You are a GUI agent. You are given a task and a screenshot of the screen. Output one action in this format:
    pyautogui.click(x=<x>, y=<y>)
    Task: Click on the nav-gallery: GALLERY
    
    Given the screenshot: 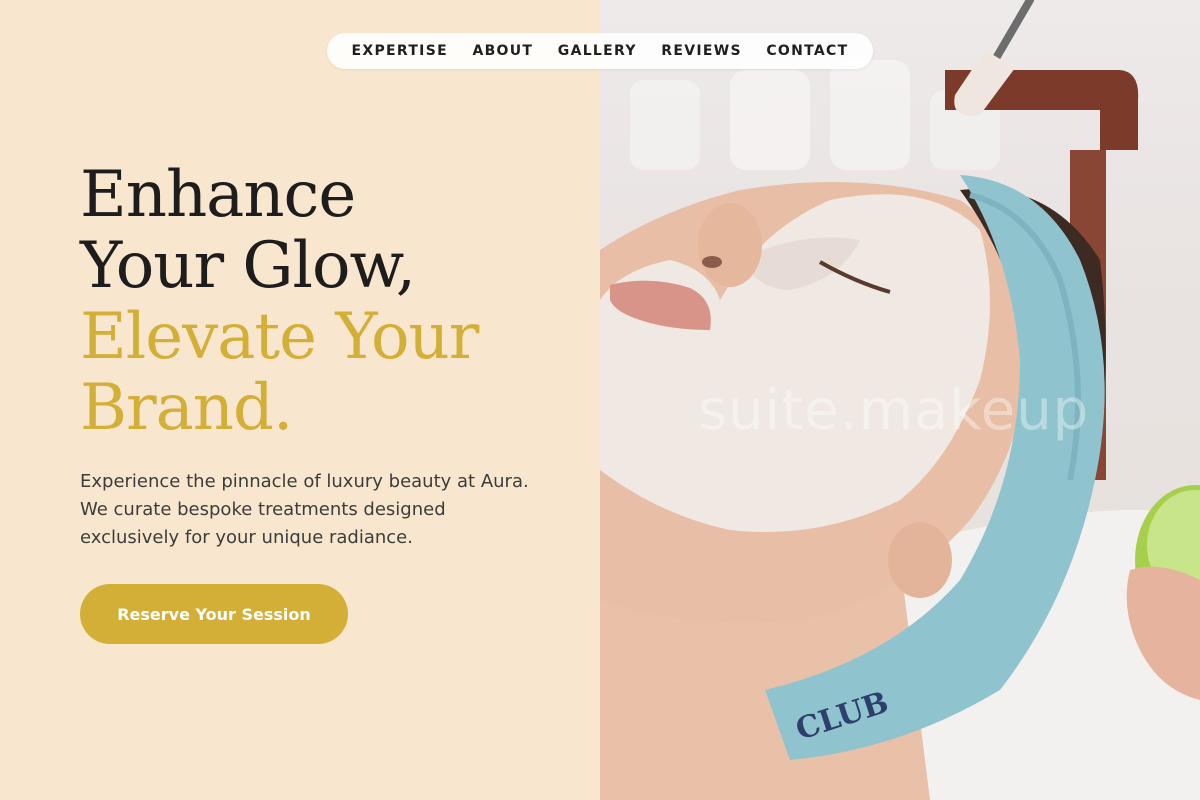 What is the action you would take?
    pyautogui.click(x=597, y=51)
    